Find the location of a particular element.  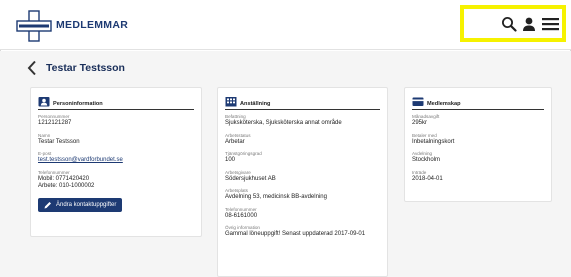

field-value: Inbetalningskort is located at coordinates (433, 141).